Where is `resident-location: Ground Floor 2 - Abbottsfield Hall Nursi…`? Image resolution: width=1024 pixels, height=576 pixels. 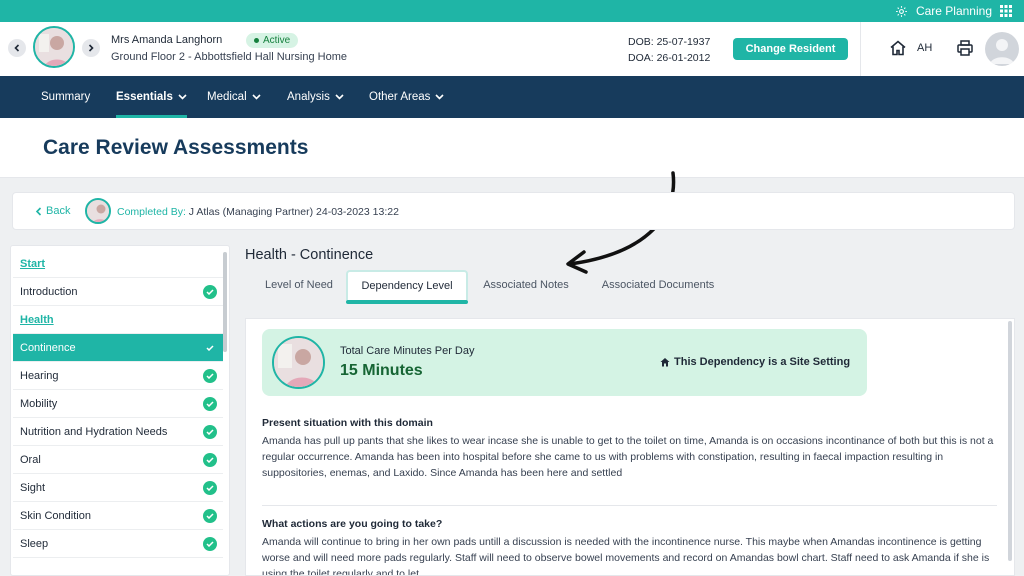 resident-location: Ground Floor 2 - Abbottsfield Hall Nursi… is located at coordinates (229, 57).